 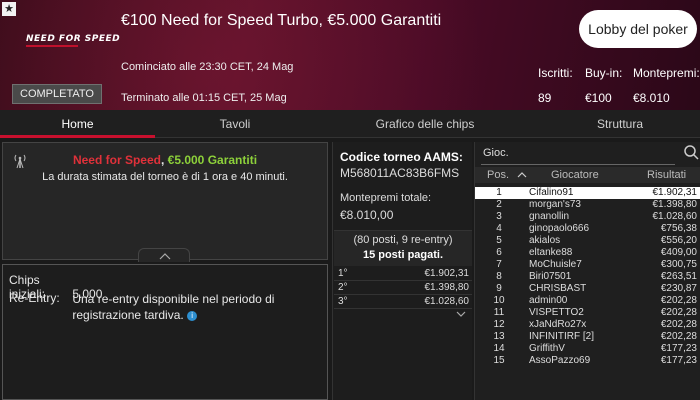 What do you see at coordinates (403, 302) in the screenshot?
I see `payout-row: 3° €1.028,60` at bounding box center [403, 302].